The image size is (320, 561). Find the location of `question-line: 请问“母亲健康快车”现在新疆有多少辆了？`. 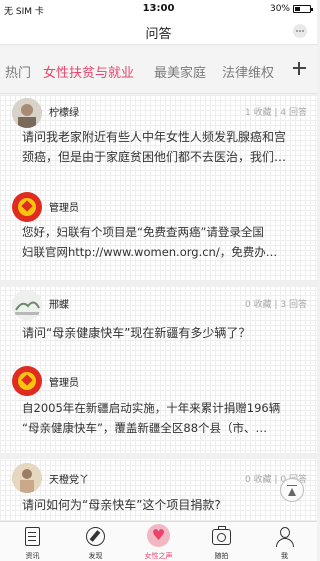

question-line: 请问“母亲健康快车”现在新疆有多少辆了？ is located at coordinates (136, 333).